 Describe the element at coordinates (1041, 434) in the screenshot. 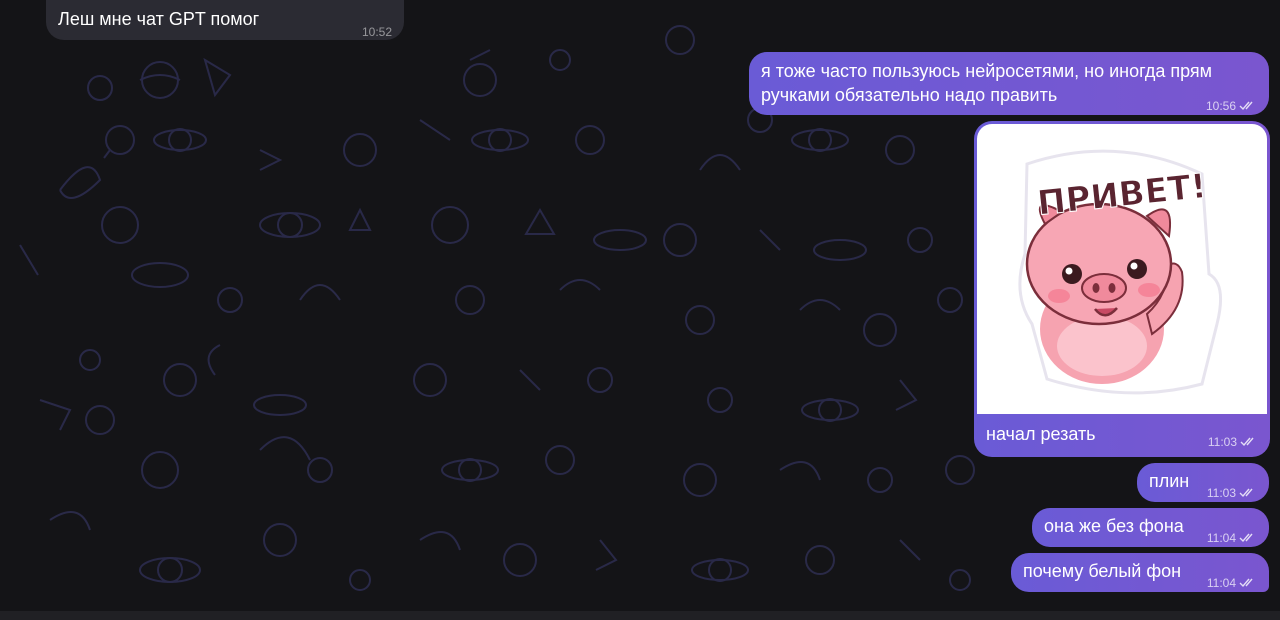

I see `message-text: начал резать` at that location.